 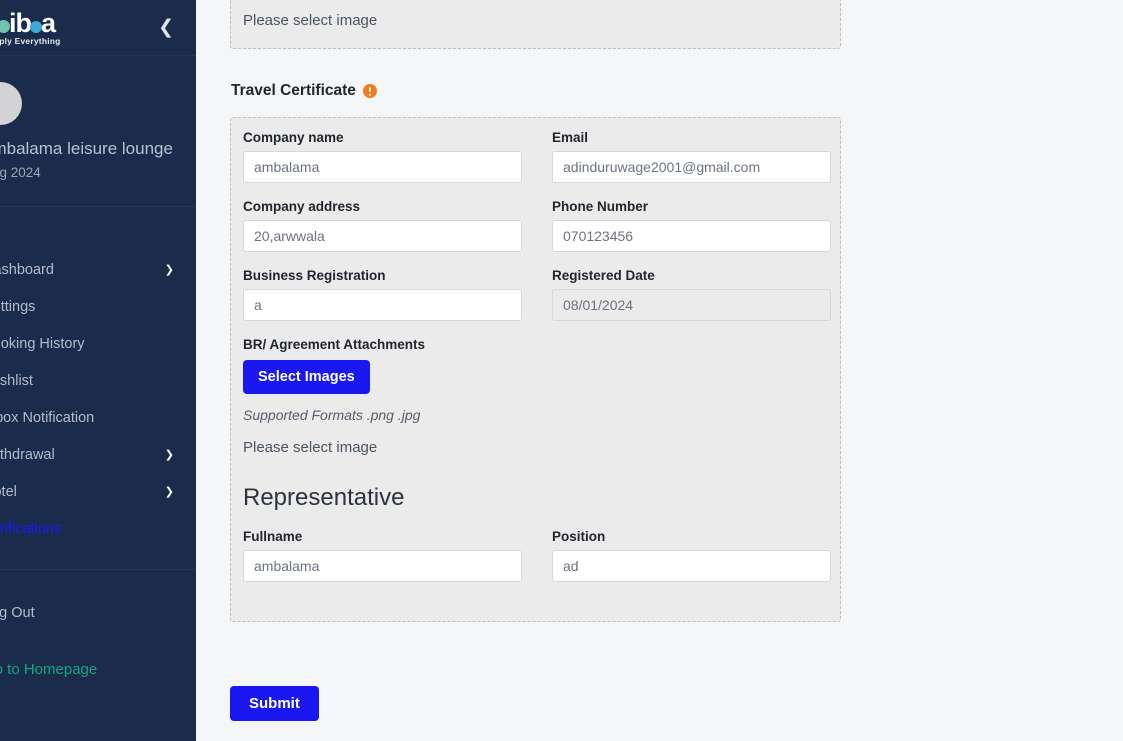 What do you see at coordinates (17, 613) in the screenshot?
I see `logout-label: Log Out` at bounding box center [17, 613].